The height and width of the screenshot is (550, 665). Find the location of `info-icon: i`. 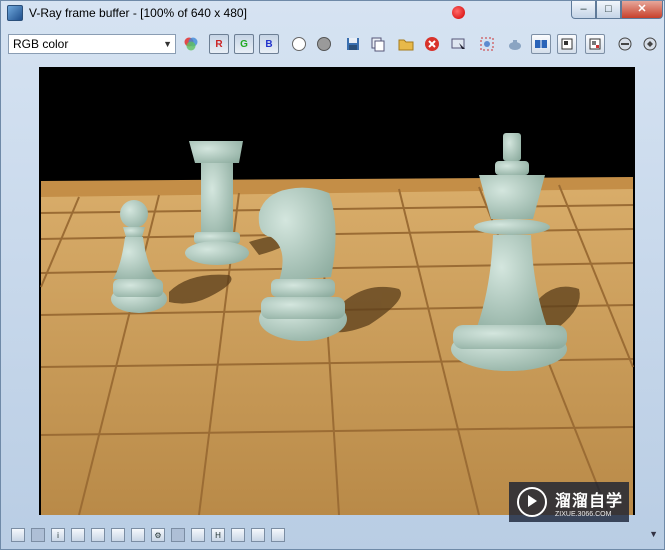

info-icon: i is located at coordinates (58, 535).